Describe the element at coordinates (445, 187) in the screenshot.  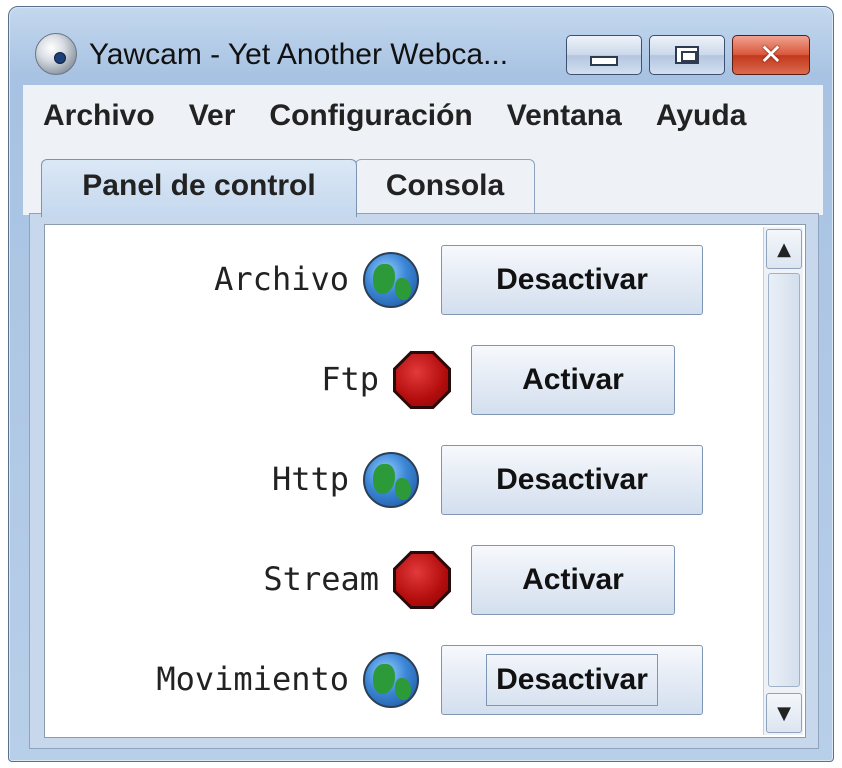
I see `tab-consola: Consola` at that location.